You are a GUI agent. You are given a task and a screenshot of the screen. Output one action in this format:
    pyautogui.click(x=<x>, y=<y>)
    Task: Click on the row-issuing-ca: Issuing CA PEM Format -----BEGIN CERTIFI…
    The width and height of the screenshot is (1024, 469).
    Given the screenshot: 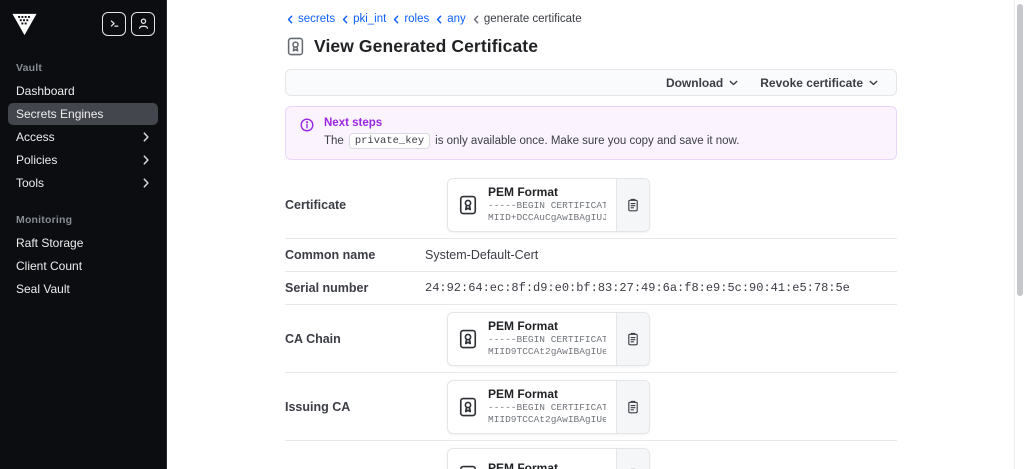 What is the action you would take?
    pyautogui.click(x=591, y=407)
    